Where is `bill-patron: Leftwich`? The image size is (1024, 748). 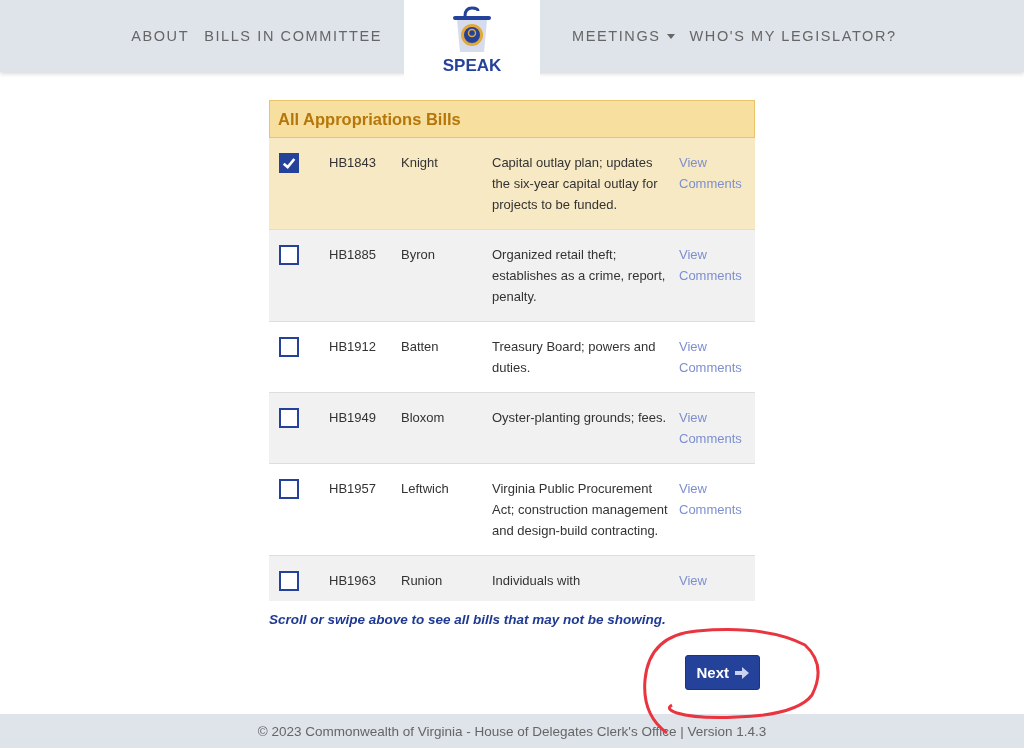
bill-patron: Leftwich is located at coordinates (425, 489).